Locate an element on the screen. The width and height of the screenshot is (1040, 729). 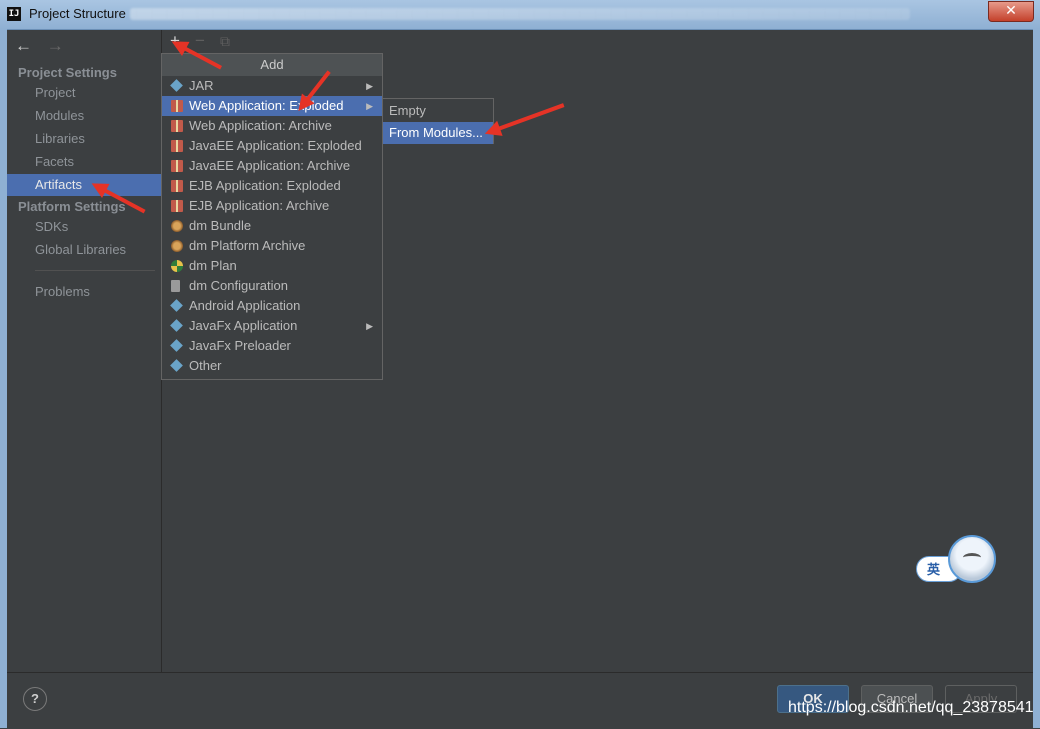
add-menu-item-label: Web Application: Exploded is located at coordinates (266, 105).